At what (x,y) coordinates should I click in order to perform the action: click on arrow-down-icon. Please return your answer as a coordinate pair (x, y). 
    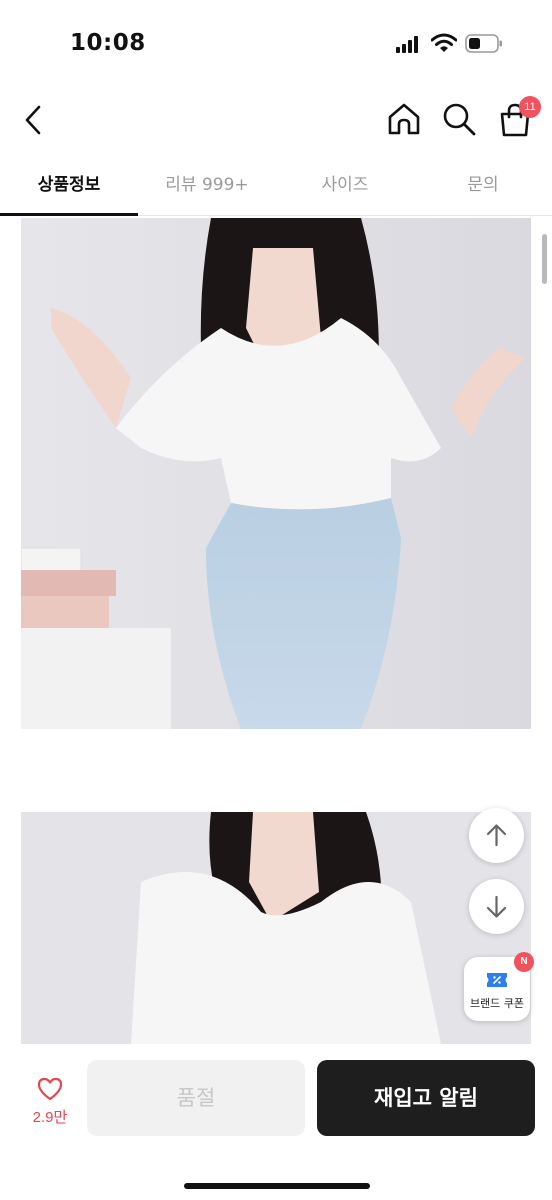
    Looking at the image, I should click on (496, 906).